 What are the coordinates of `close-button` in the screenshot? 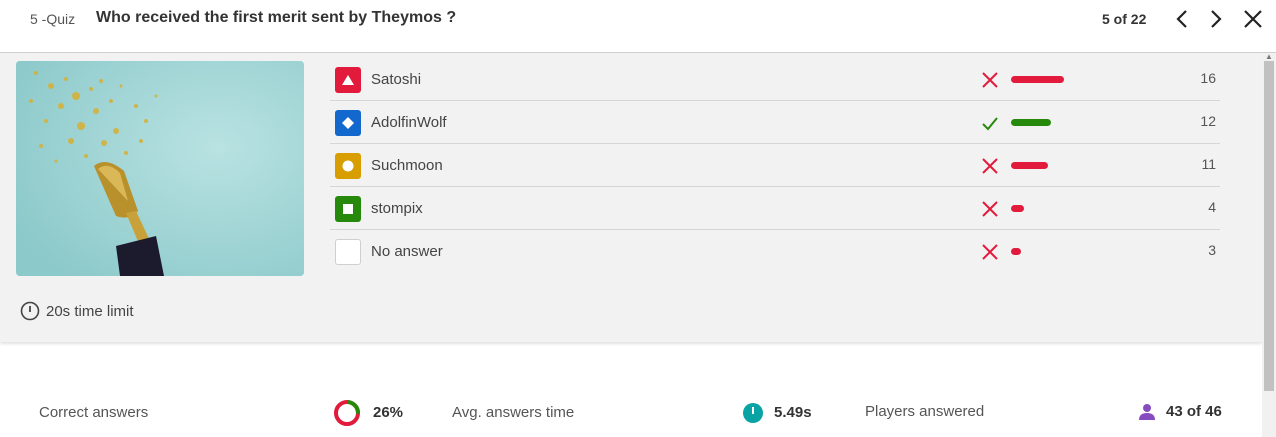 It's located at (1253, 19).